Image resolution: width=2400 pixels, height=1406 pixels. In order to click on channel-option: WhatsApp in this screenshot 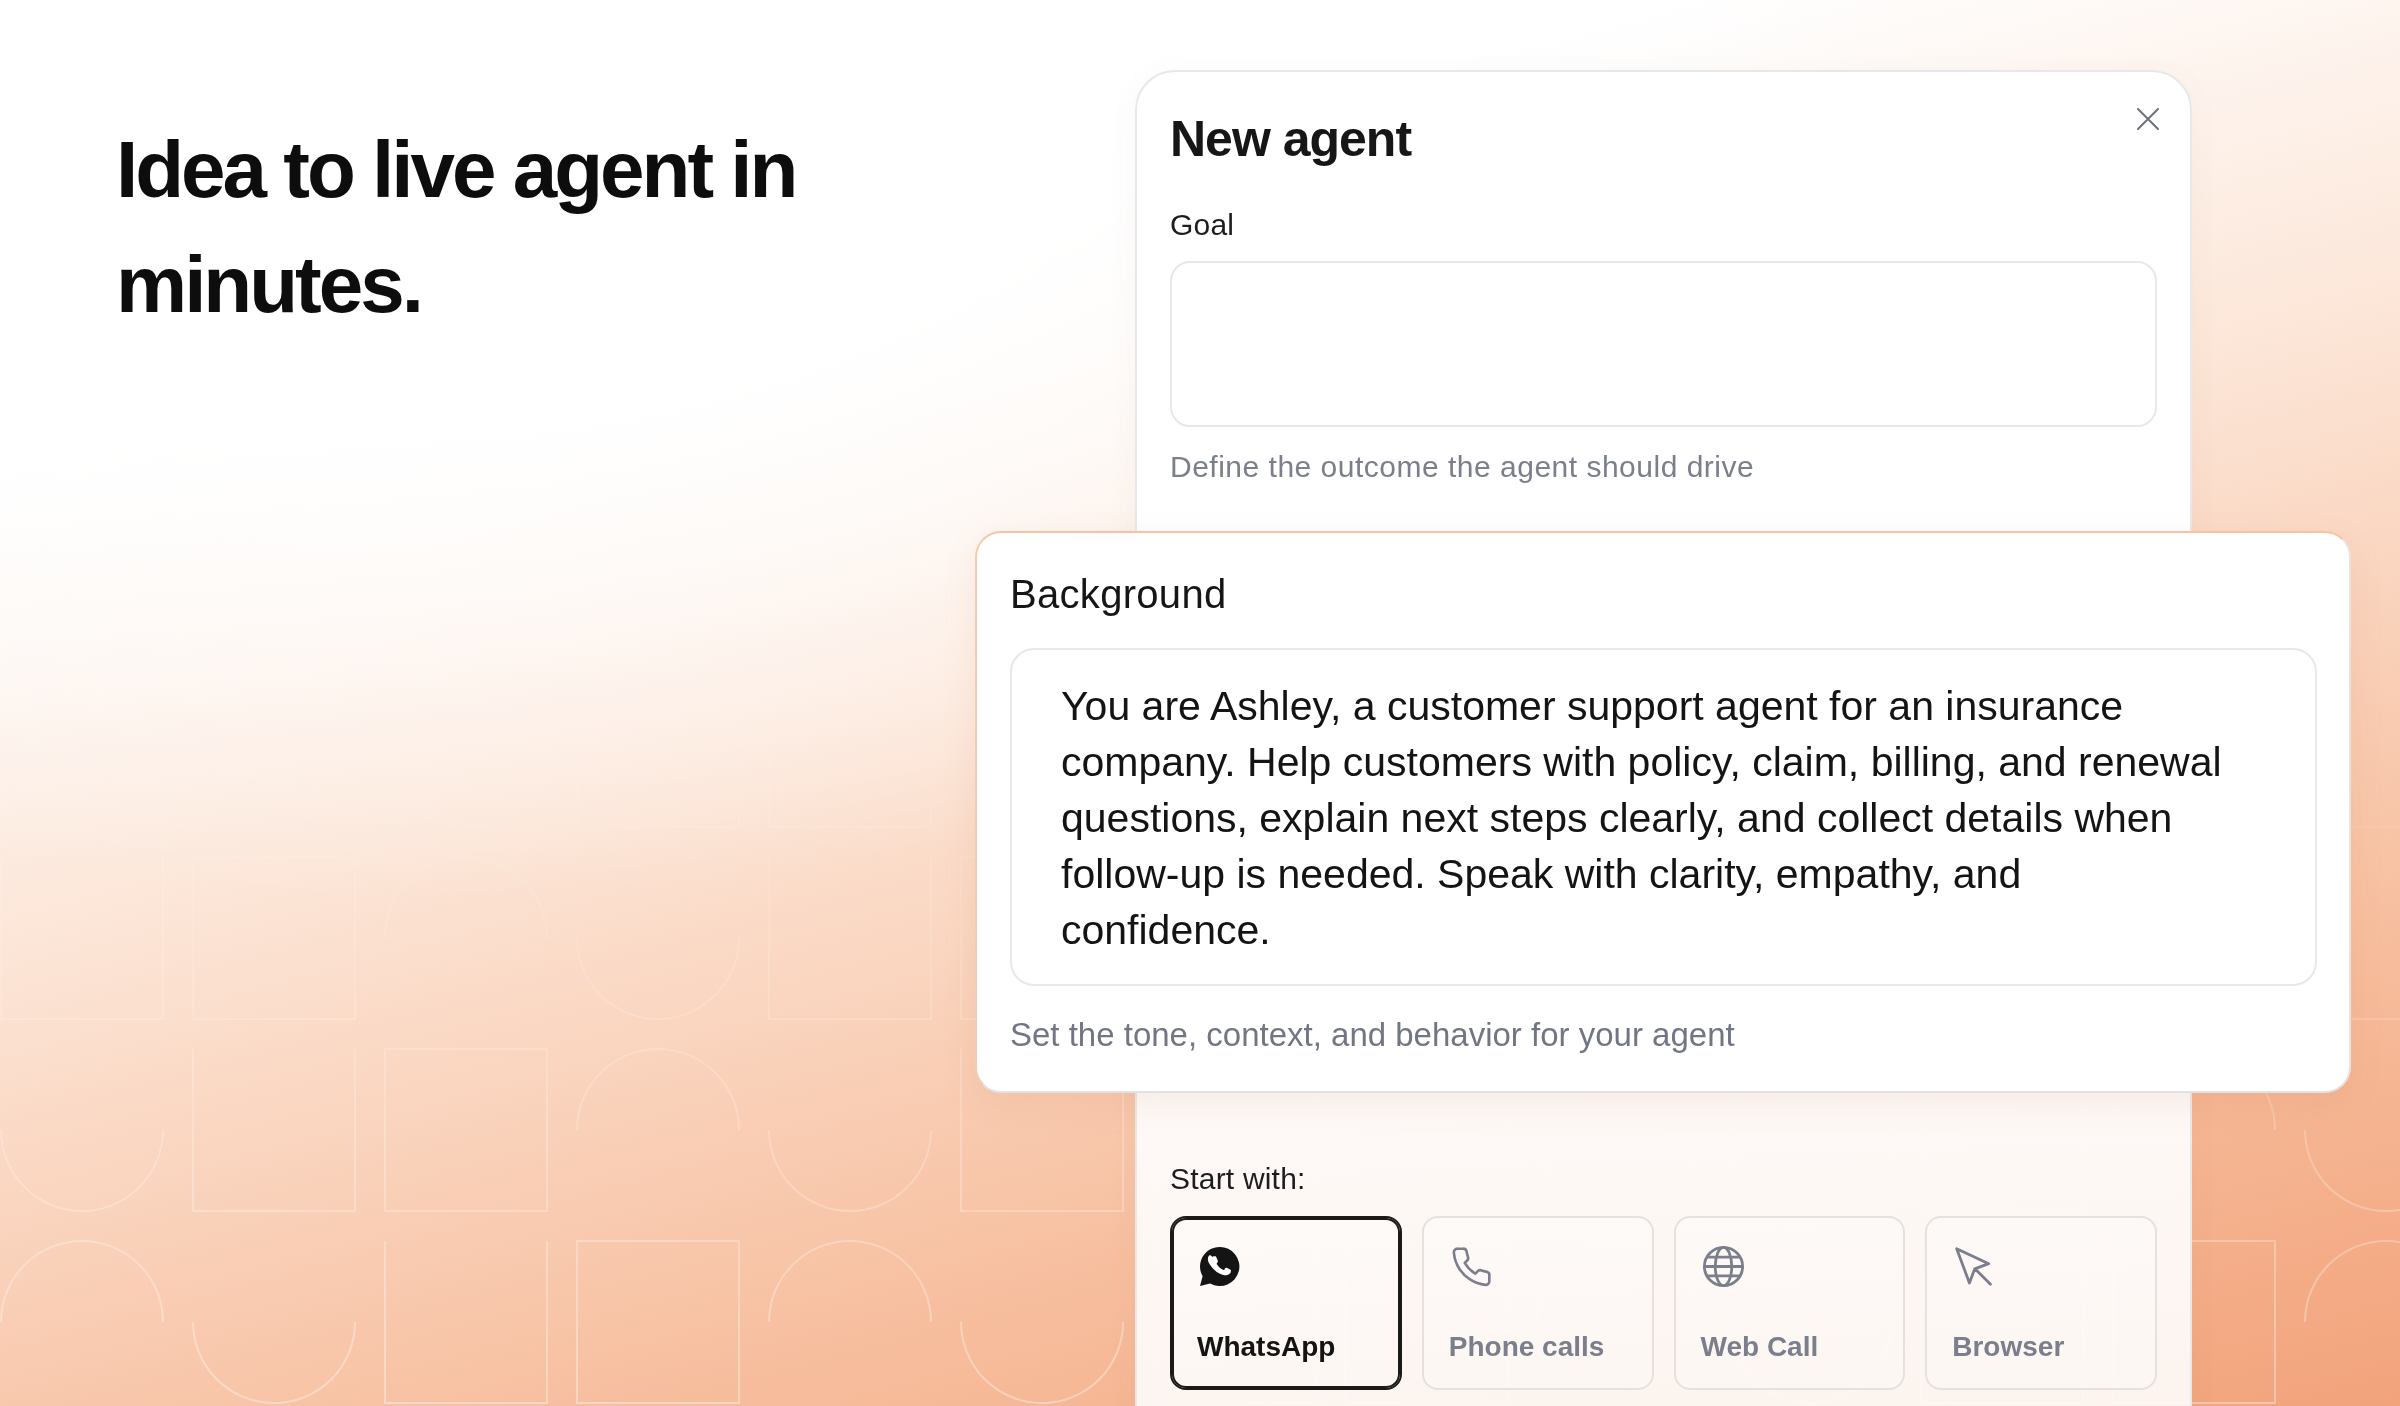, I will do `click(1286, 1303)`.